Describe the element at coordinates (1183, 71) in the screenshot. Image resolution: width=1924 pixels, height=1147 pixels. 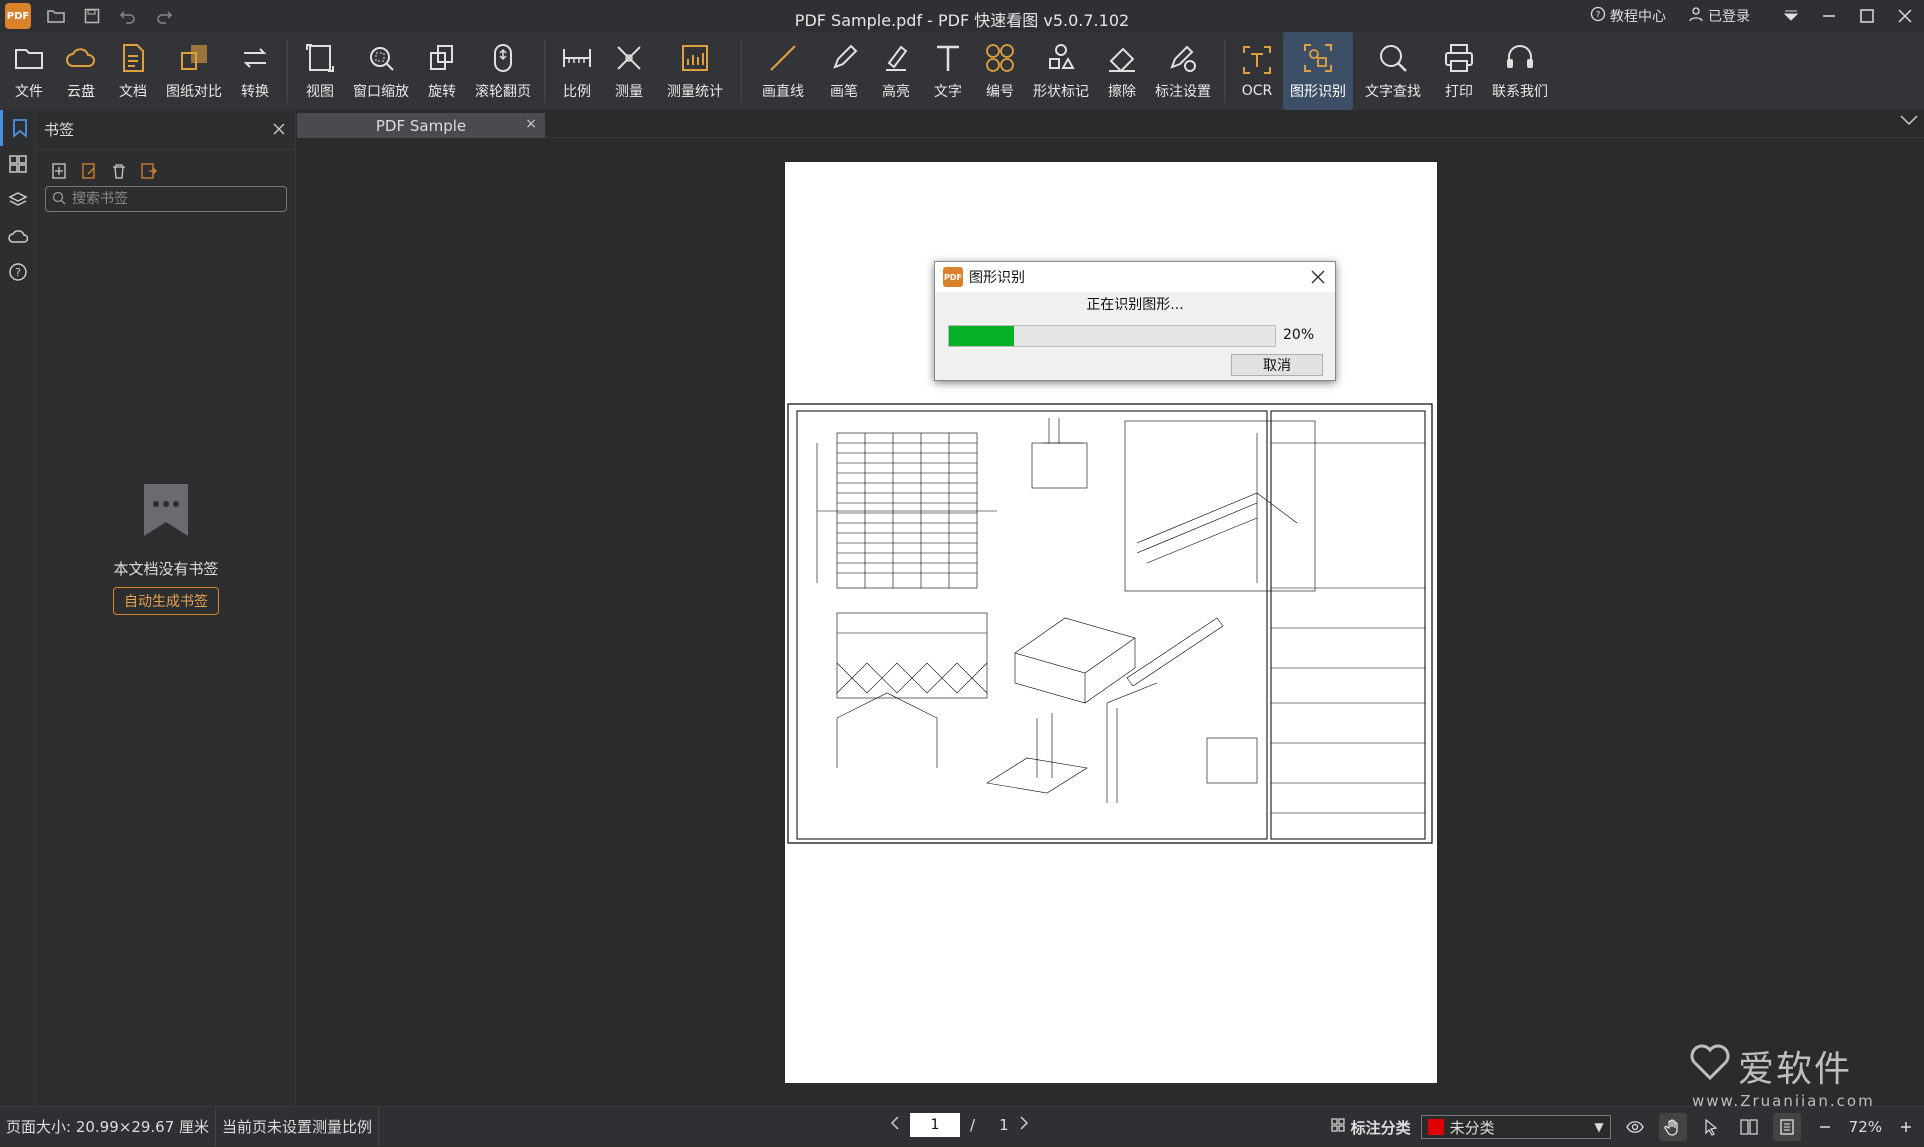
I see `tool-annotation-settings: 标注设置` at that location.